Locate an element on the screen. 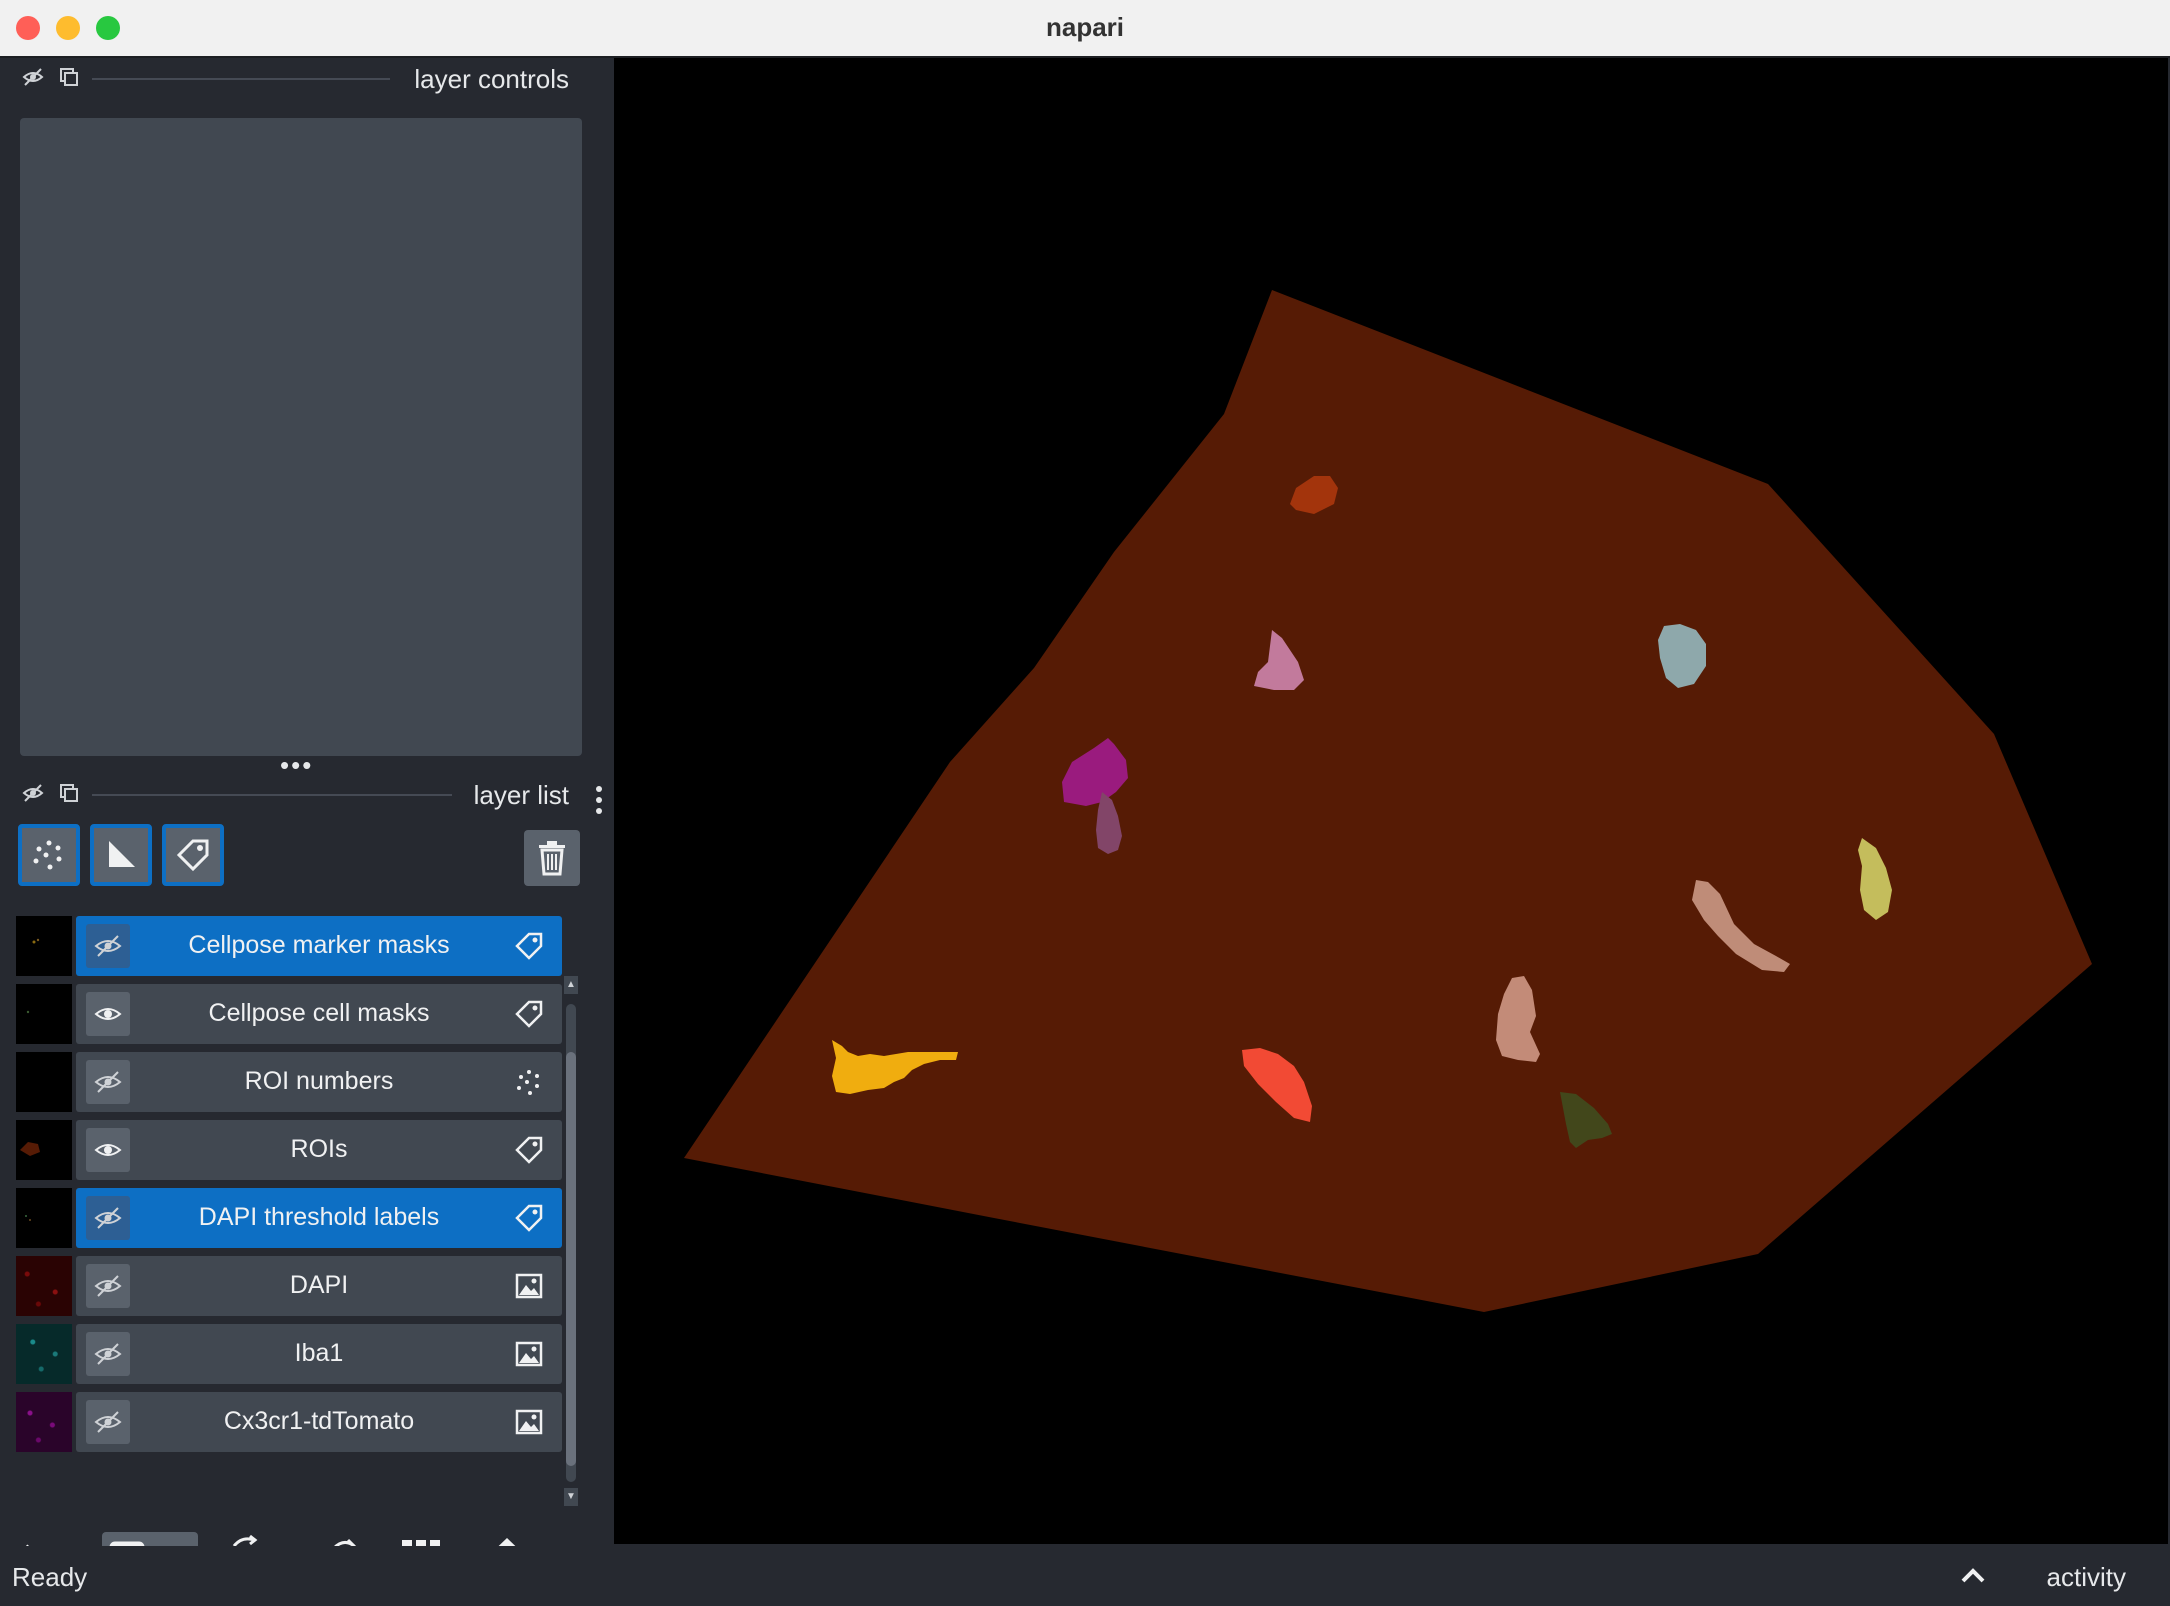 This screenshot has width=2170, height=1606. layer-row-dapi: DAPI is located at coordinates (289, 1286).